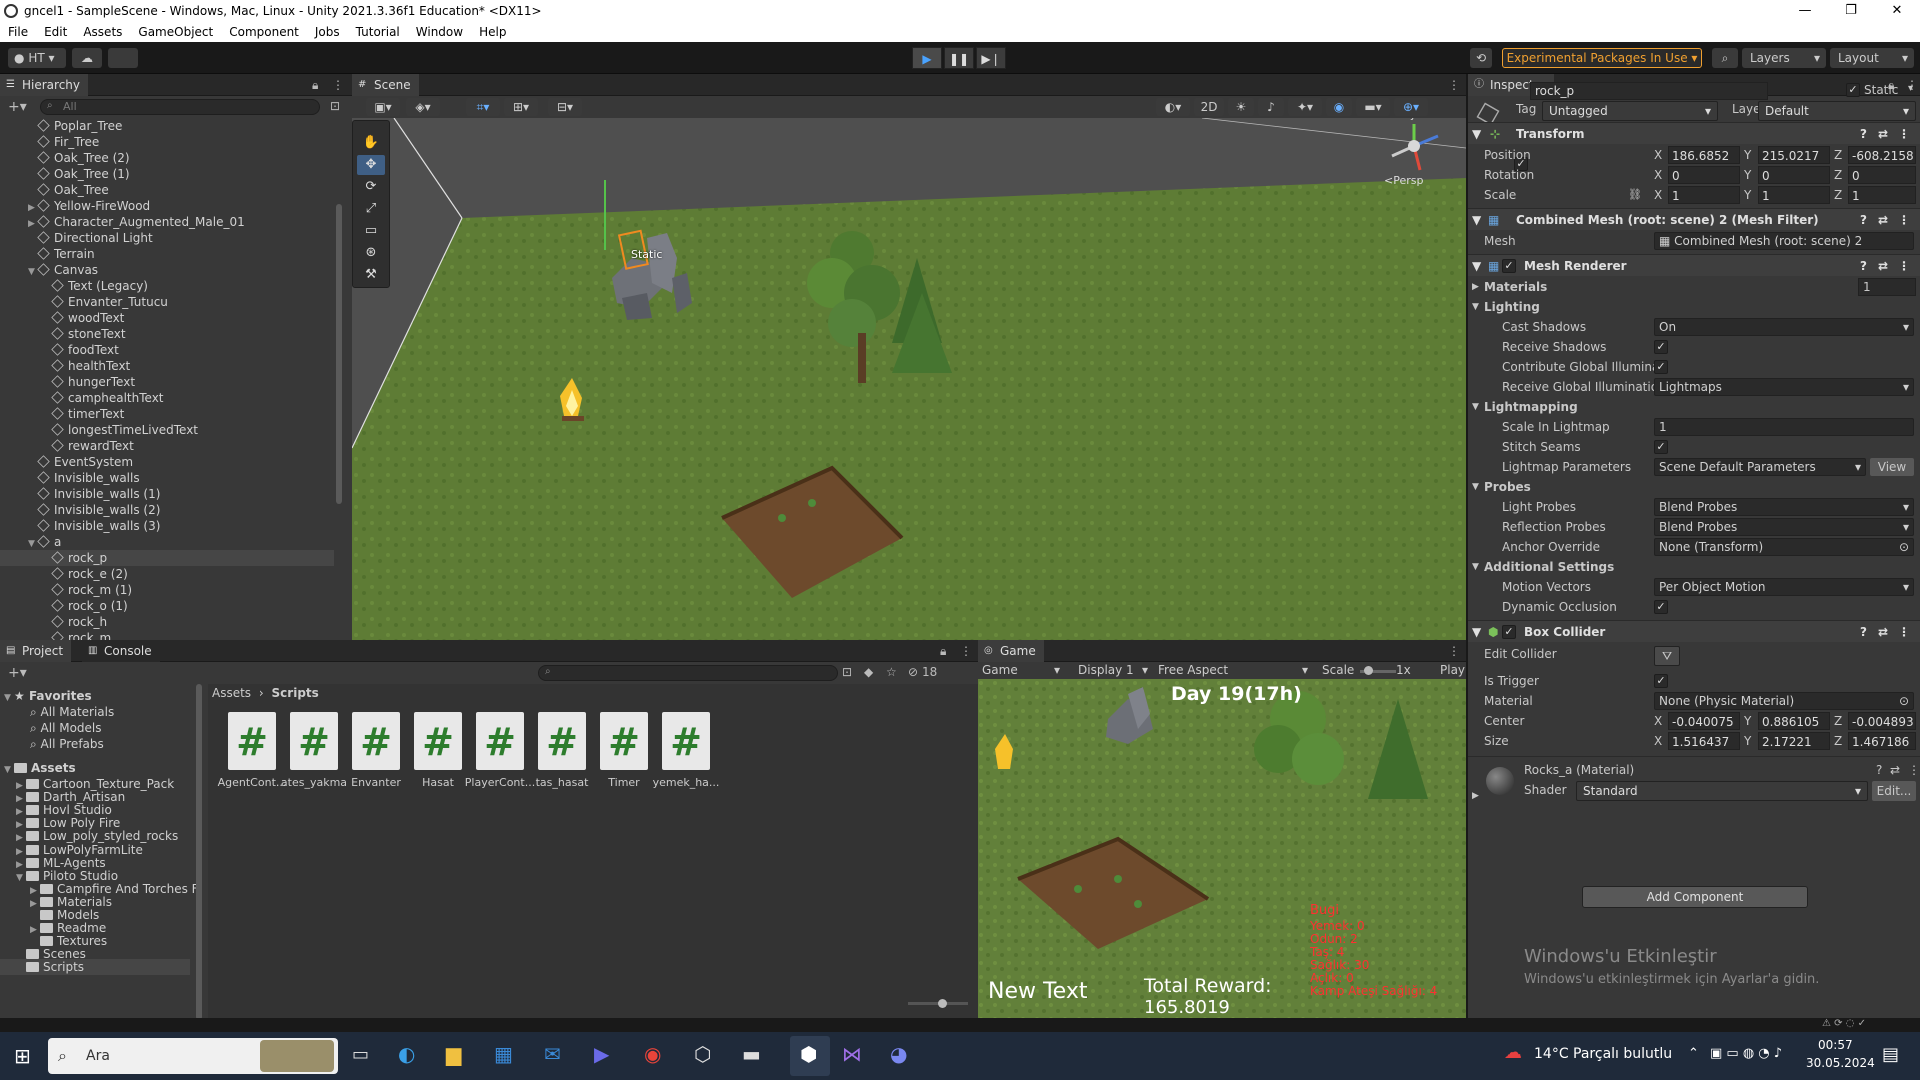 This screenshot has height=1080, width=1920. I want to click on receive-gi-dropdown: Lightmaps ▾, so click(1784, 387).